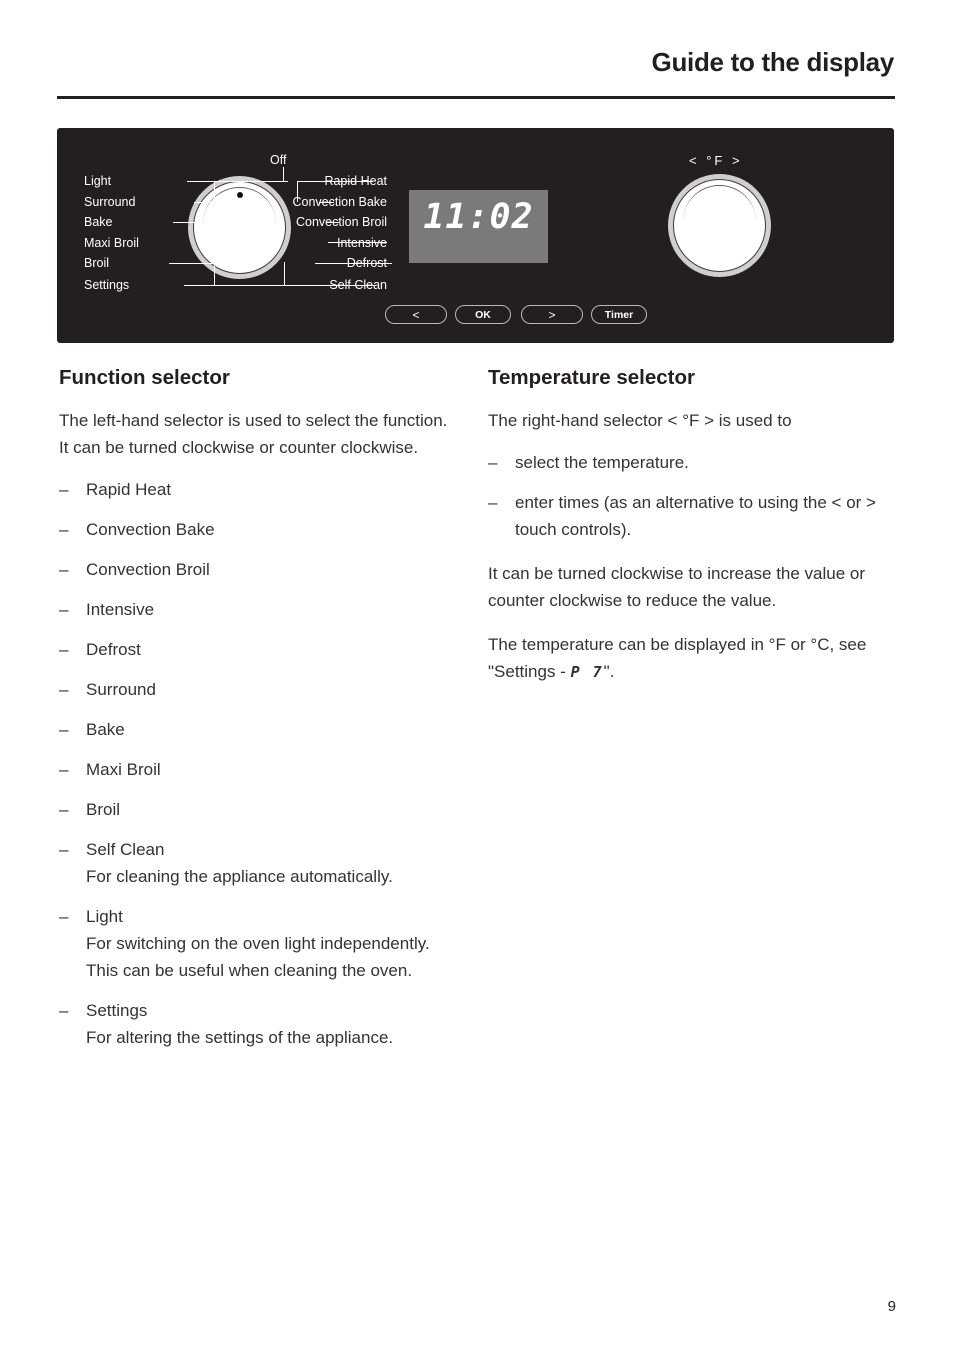  I want to click on touch-button-ok: OK, so click(483, 314).